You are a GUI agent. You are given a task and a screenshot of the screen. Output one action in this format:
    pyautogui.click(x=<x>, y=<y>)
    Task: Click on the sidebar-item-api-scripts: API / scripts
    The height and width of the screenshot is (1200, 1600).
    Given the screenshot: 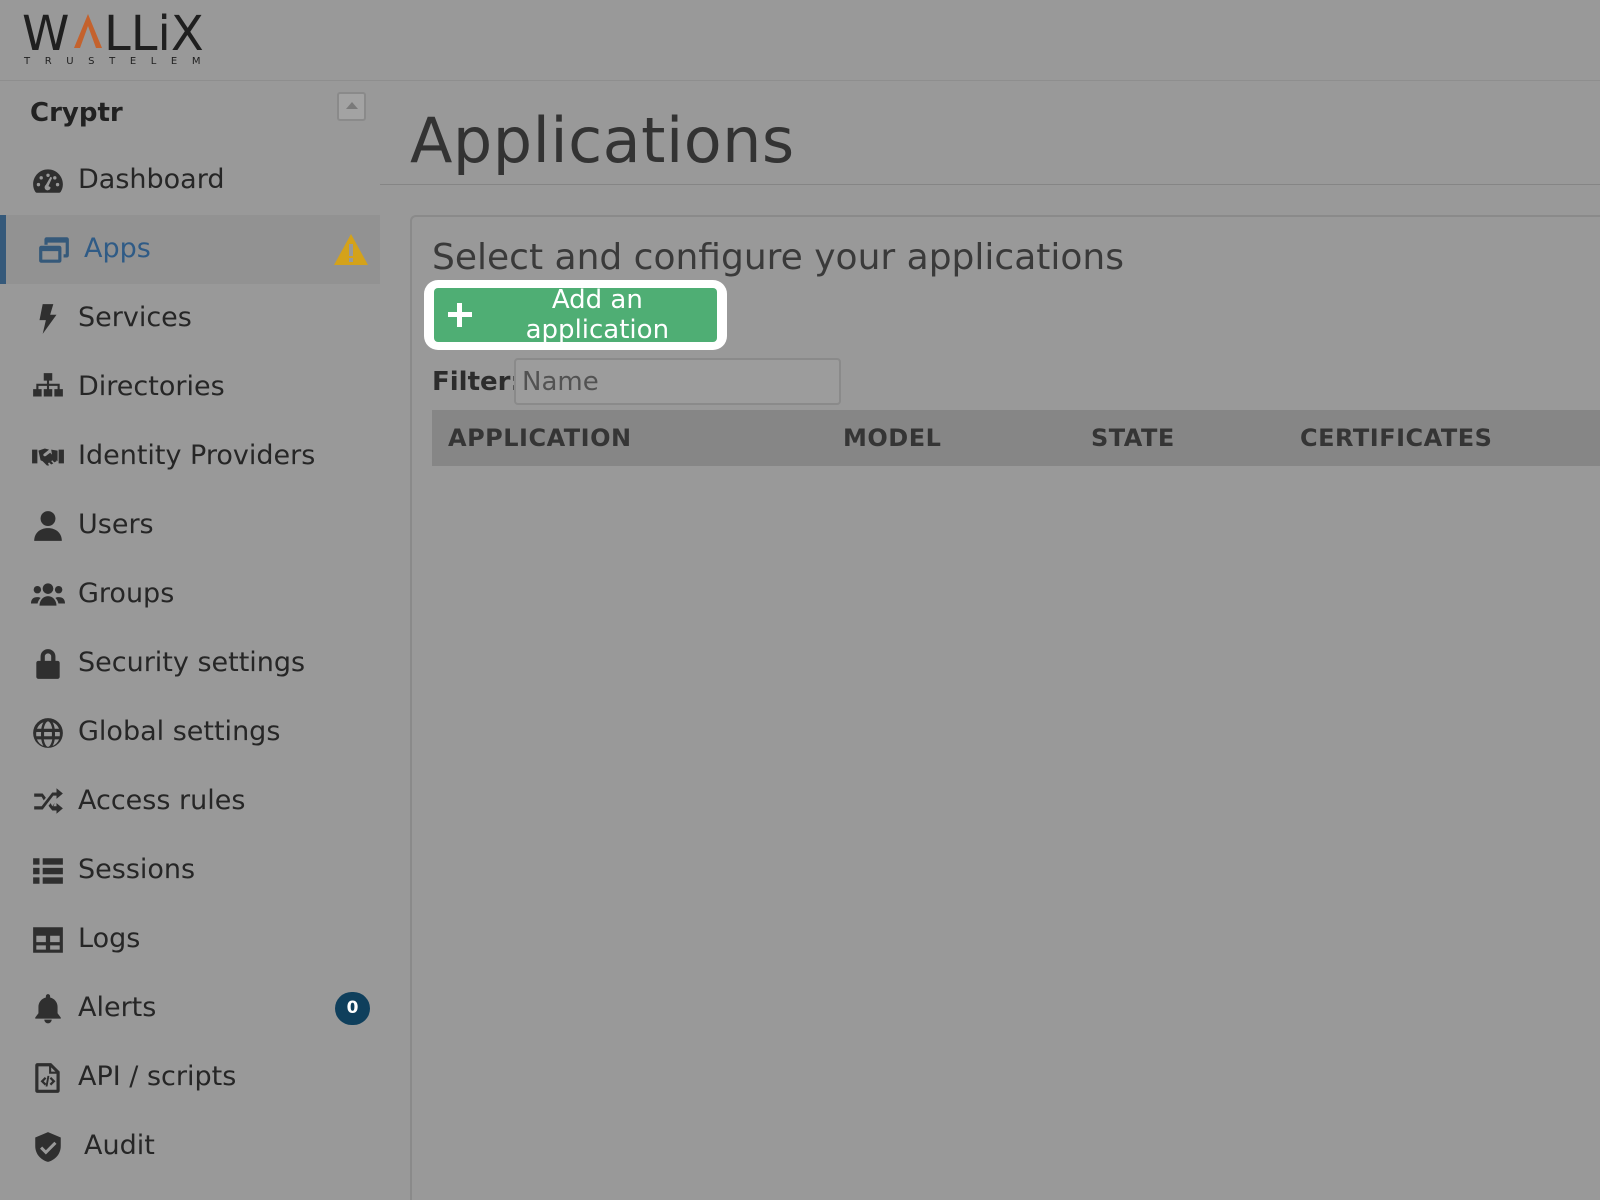 What is the action you would take?
    pyautogui.click(x=190, y=1077)
    